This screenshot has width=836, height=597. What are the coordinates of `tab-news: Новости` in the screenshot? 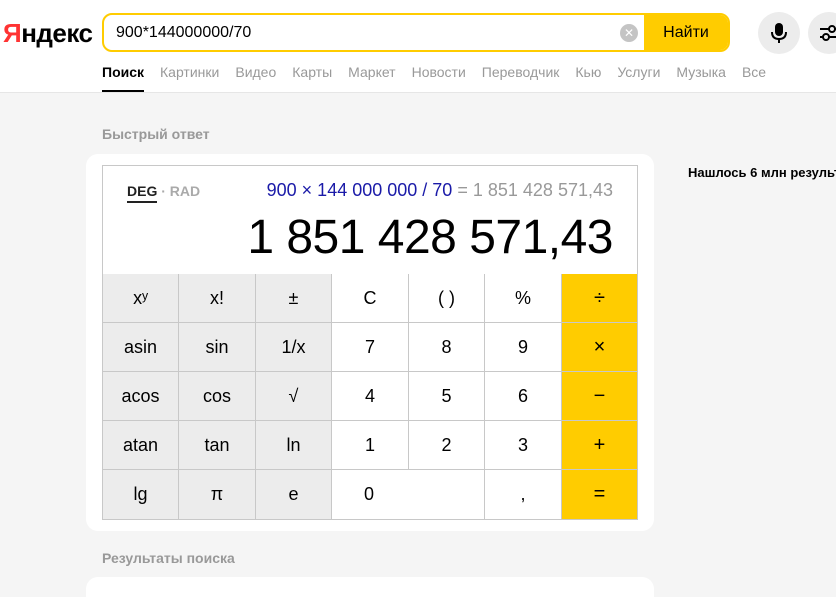 It's located at (439, 78).